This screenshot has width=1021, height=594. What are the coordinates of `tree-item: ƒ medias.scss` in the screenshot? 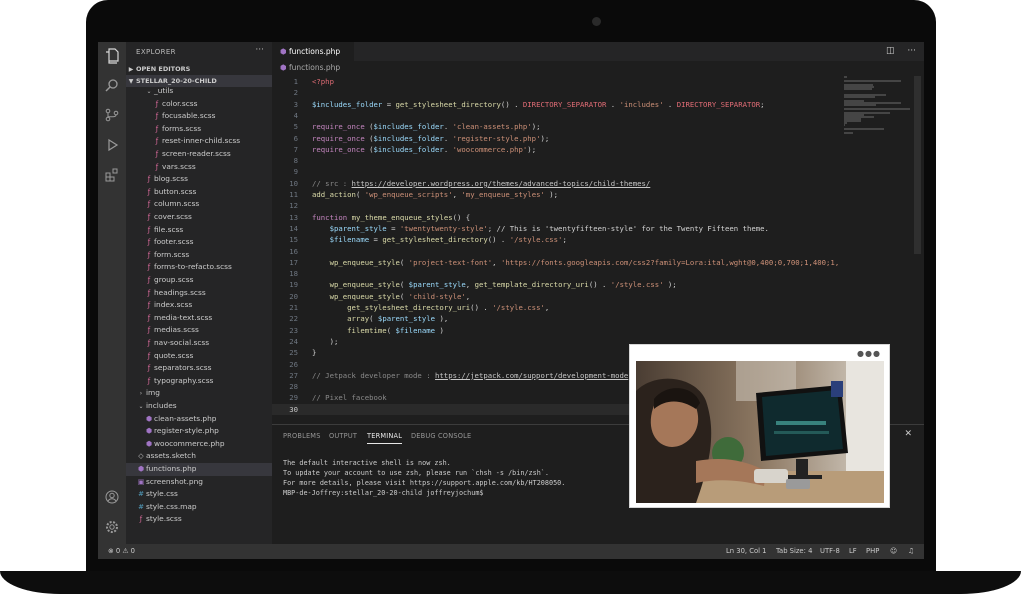 It's located at (199, 330).